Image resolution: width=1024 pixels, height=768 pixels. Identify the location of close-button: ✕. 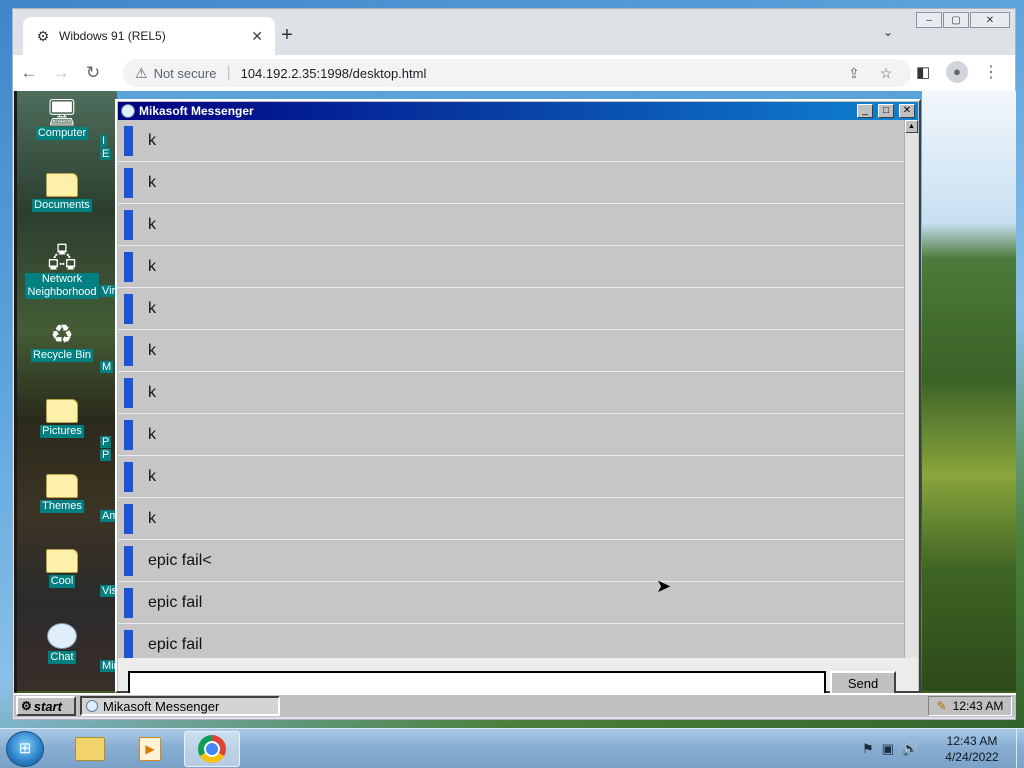
(990, 20).